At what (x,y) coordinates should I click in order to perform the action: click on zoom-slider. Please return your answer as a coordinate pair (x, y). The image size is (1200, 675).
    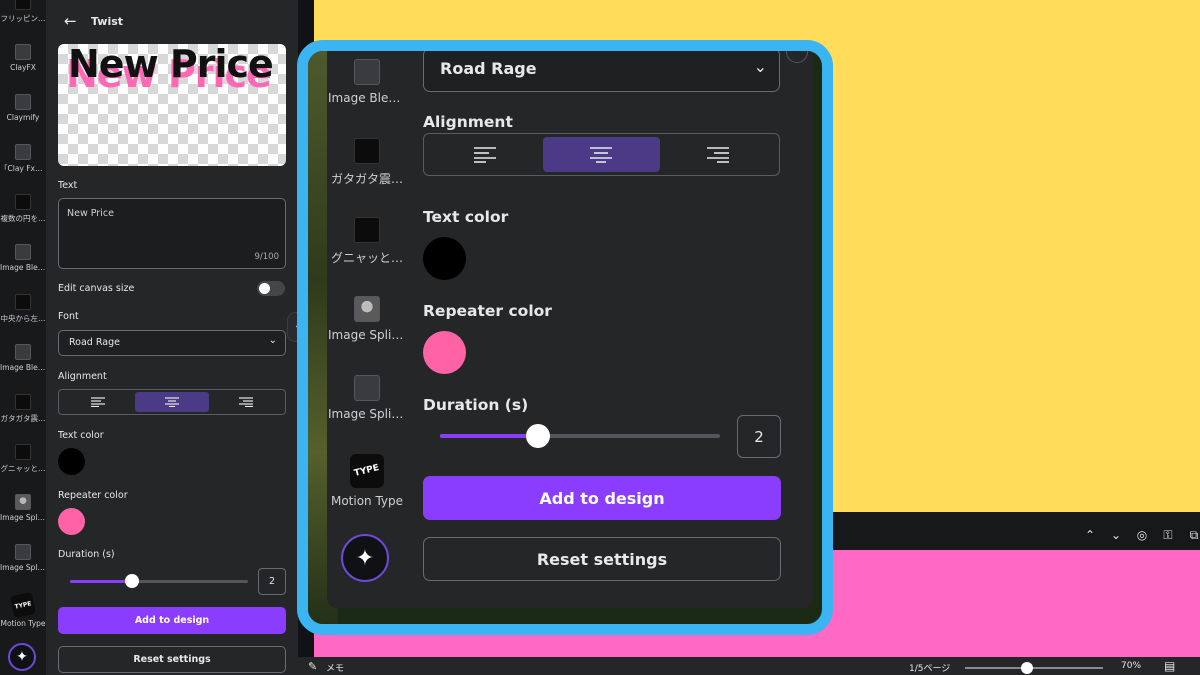
    Looking at the image, I should click on (1034, 668).